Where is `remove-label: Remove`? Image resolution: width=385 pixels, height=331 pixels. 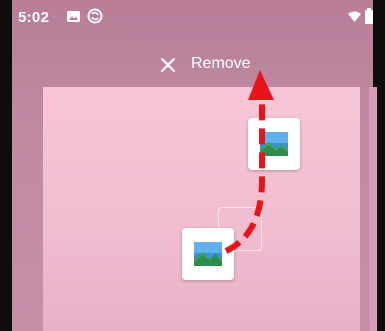 remove-label: Remove is located at coordinates (221, 63).